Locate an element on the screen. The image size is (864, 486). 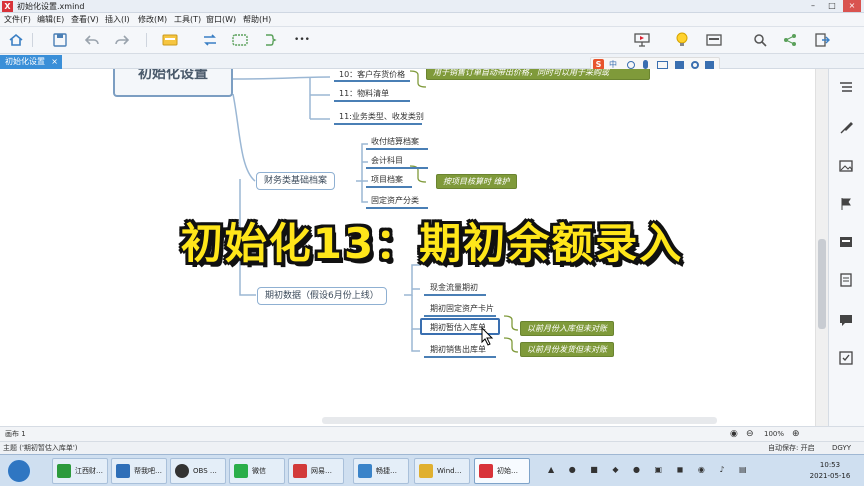
undo-icon is located at coordinates (92, 40).